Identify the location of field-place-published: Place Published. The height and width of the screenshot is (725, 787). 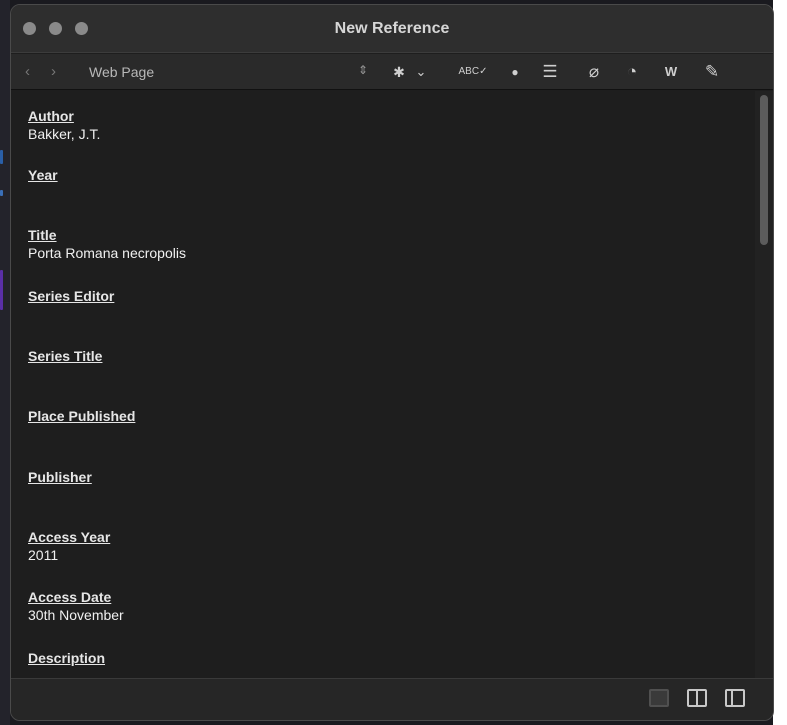
(81, 416).